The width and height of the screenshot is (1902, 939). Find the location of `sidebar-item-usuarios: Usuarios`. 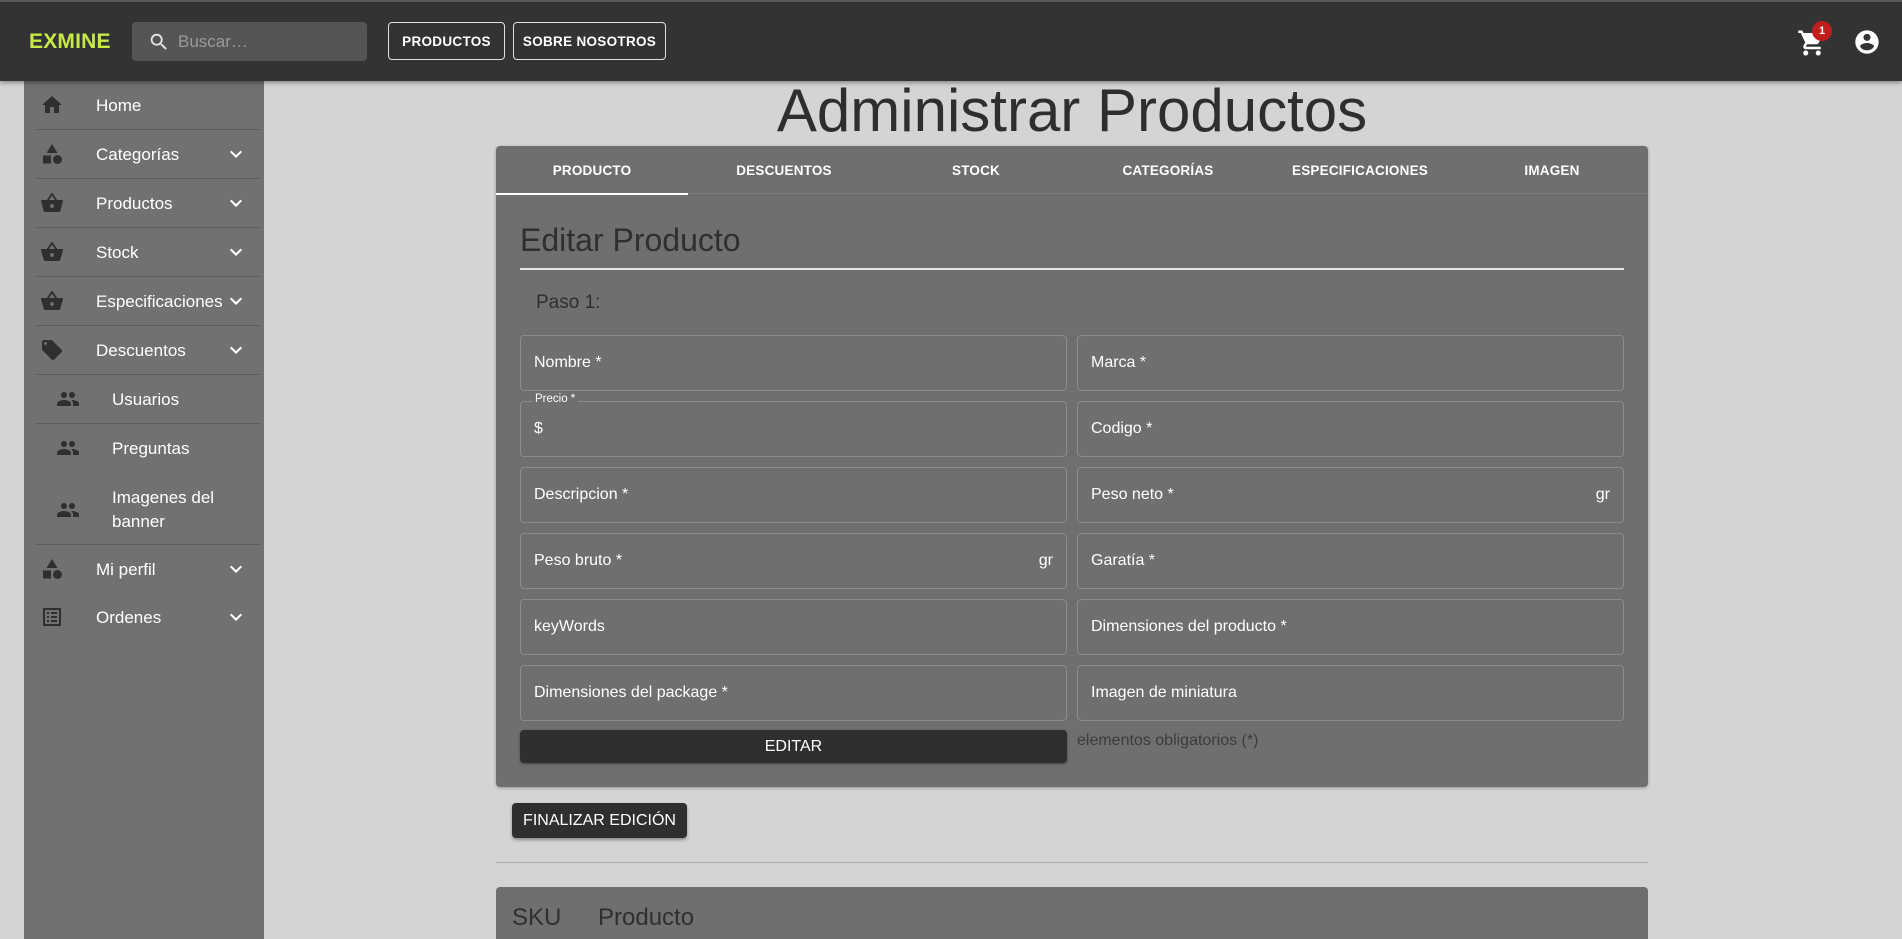

sidebar-item-usuarios: Usuarios is located at coordinates (144, 399).